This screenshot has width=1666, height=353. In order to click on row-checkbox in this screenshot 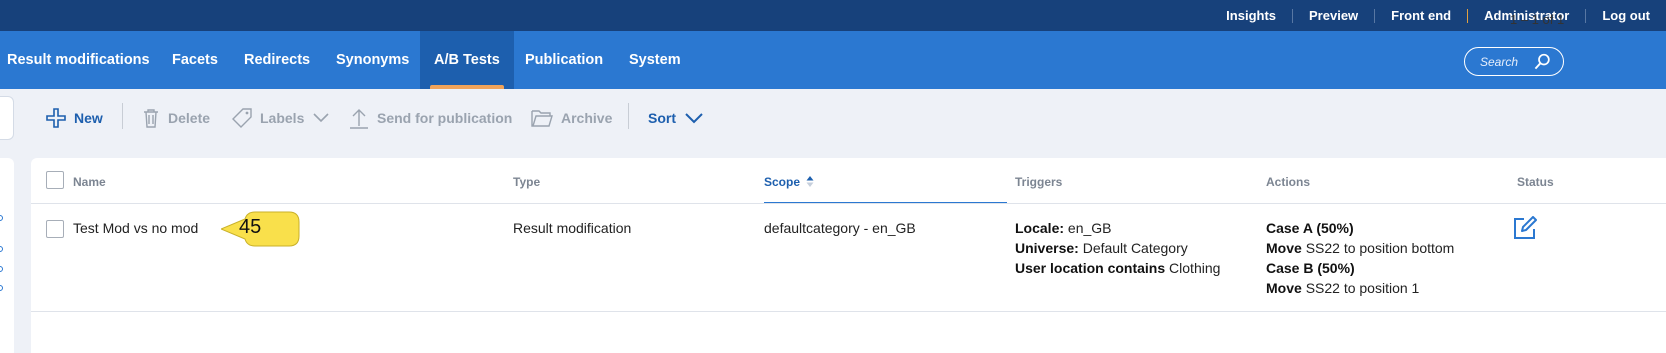, I will do `click(55, 229)`.